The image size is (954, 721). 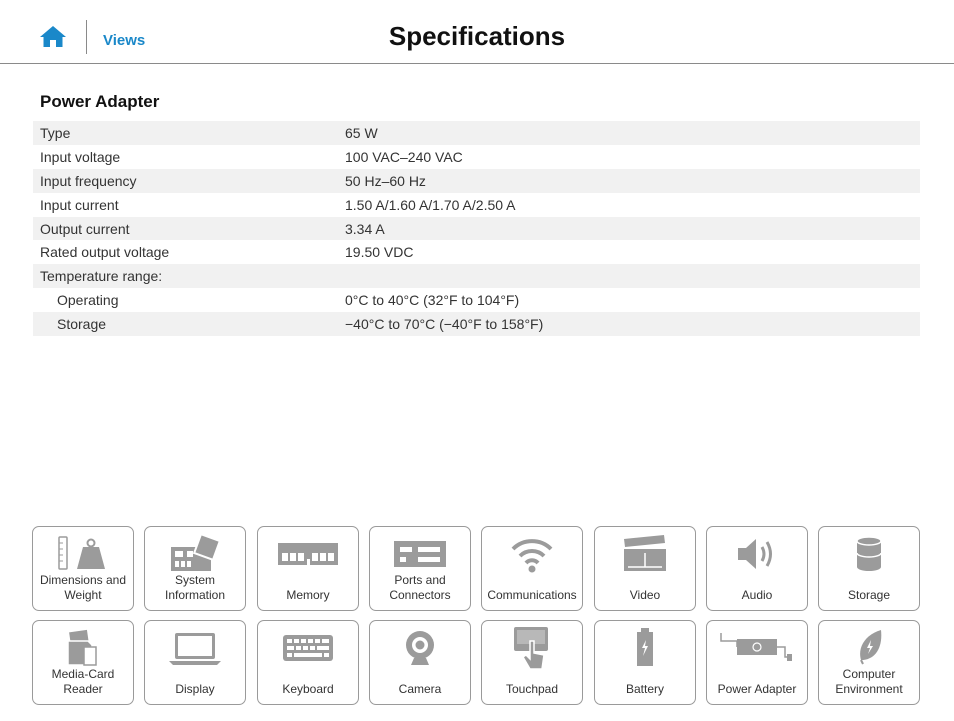 I want to click on motherboard-icon, so click(x=196, y=552).